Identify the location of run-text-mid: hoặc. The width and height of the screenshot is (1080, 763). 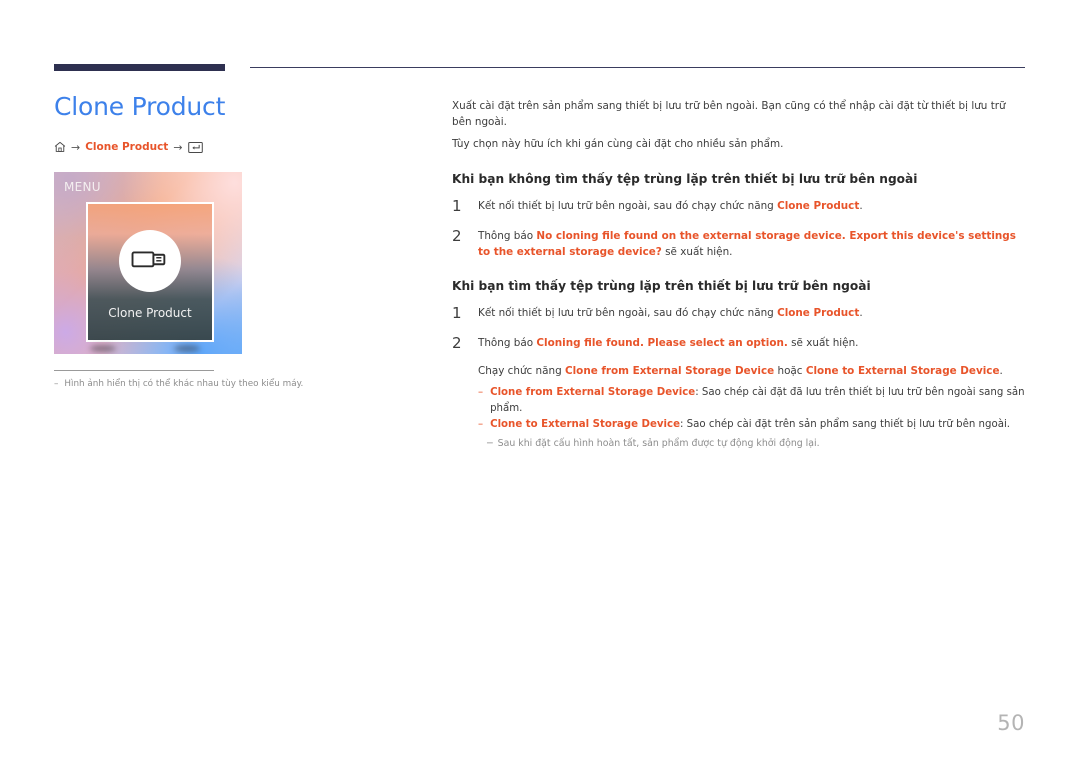
(790, 370).